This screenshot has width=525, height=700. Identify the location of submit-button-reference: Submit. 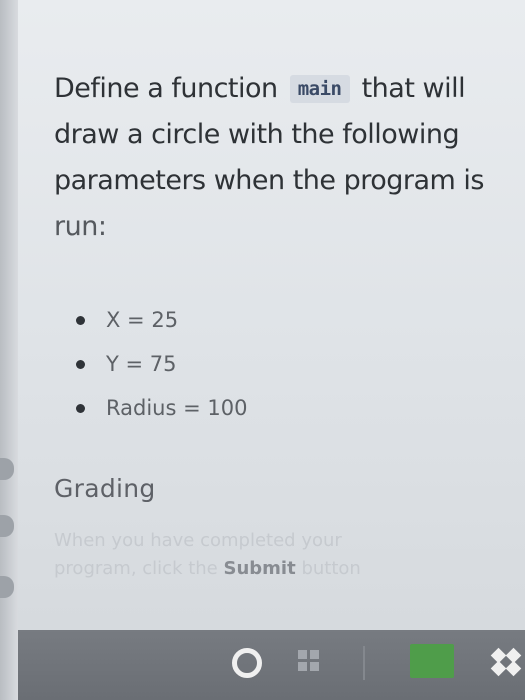
(259, 568).